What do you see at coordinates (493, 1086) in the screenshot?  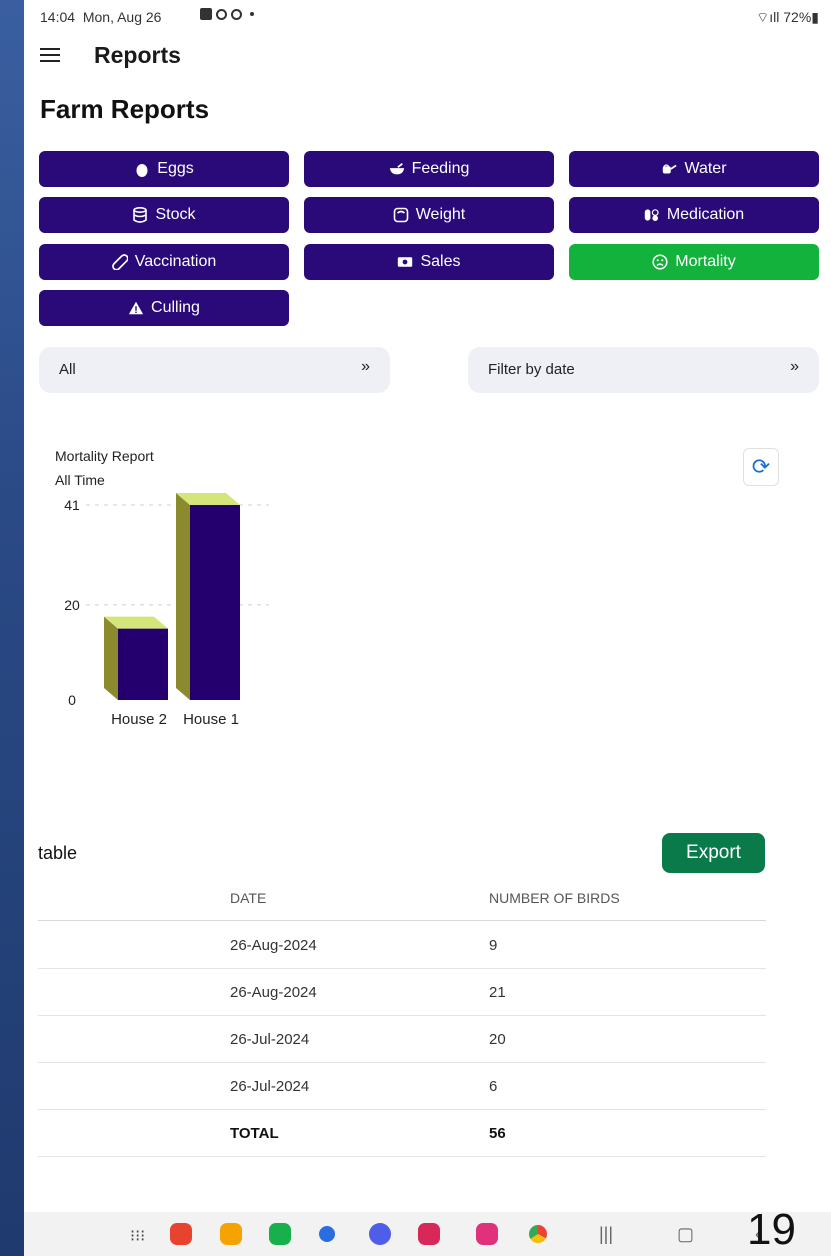 I see `cell-number: 6` at bounding box center [493, 1086].